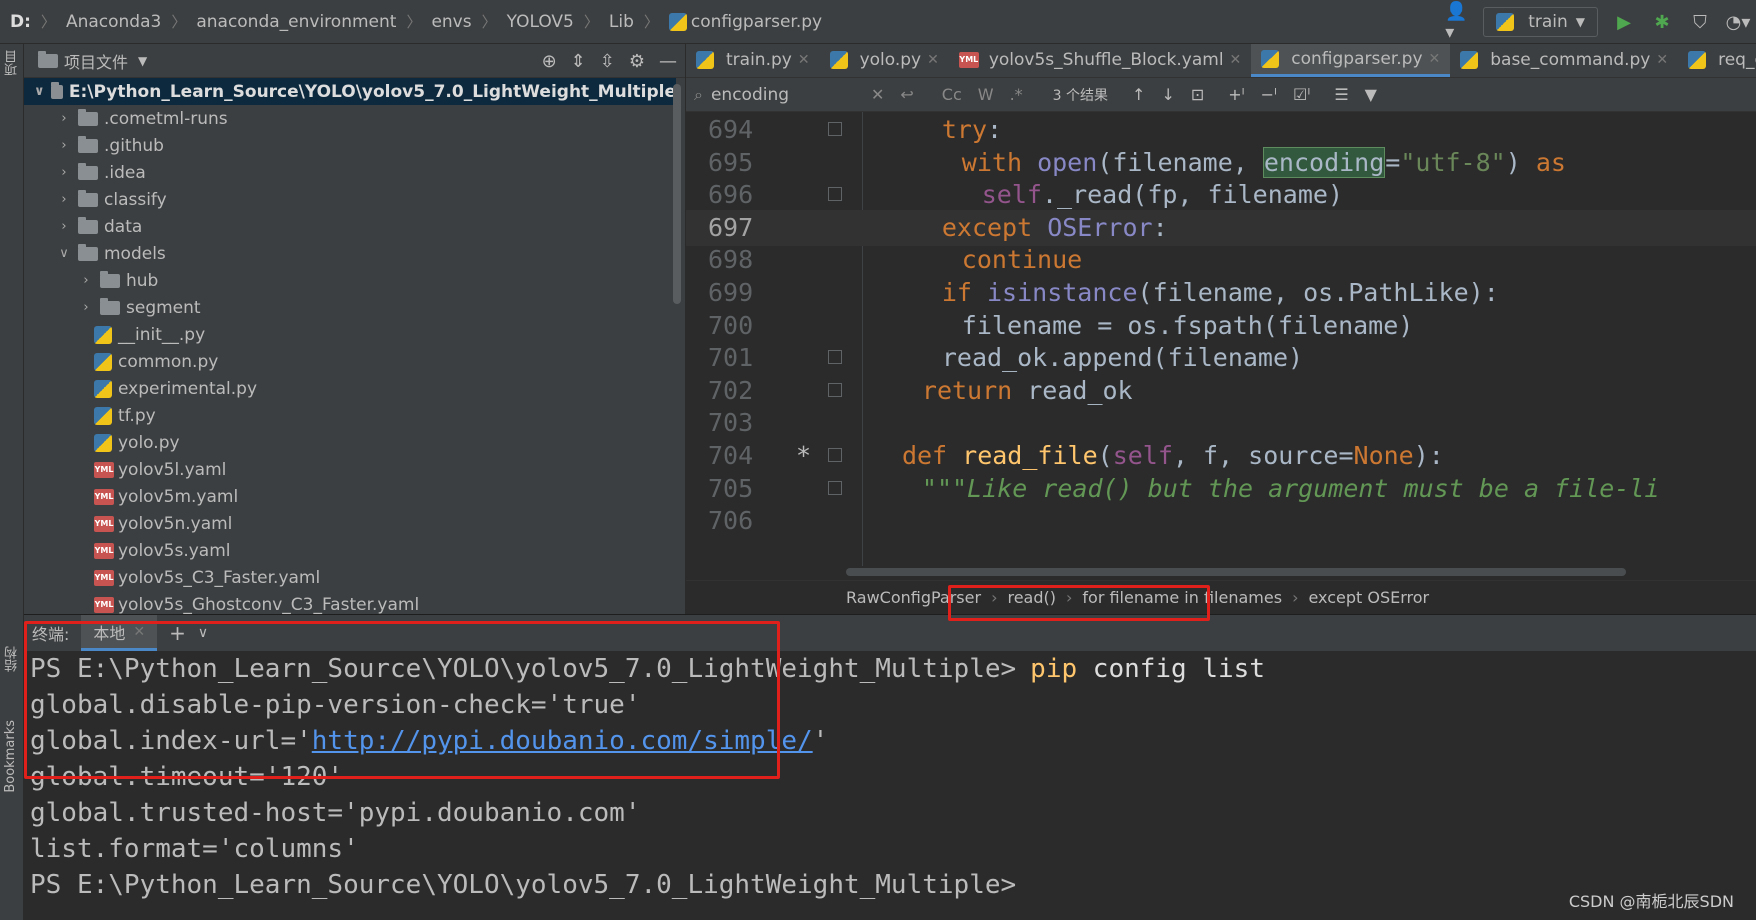 This screenshot has width=1756, height=920. Describe the element at coordinates (753, 60) in the screenshot. I see `editor-tab: train.py ✕` at that location.